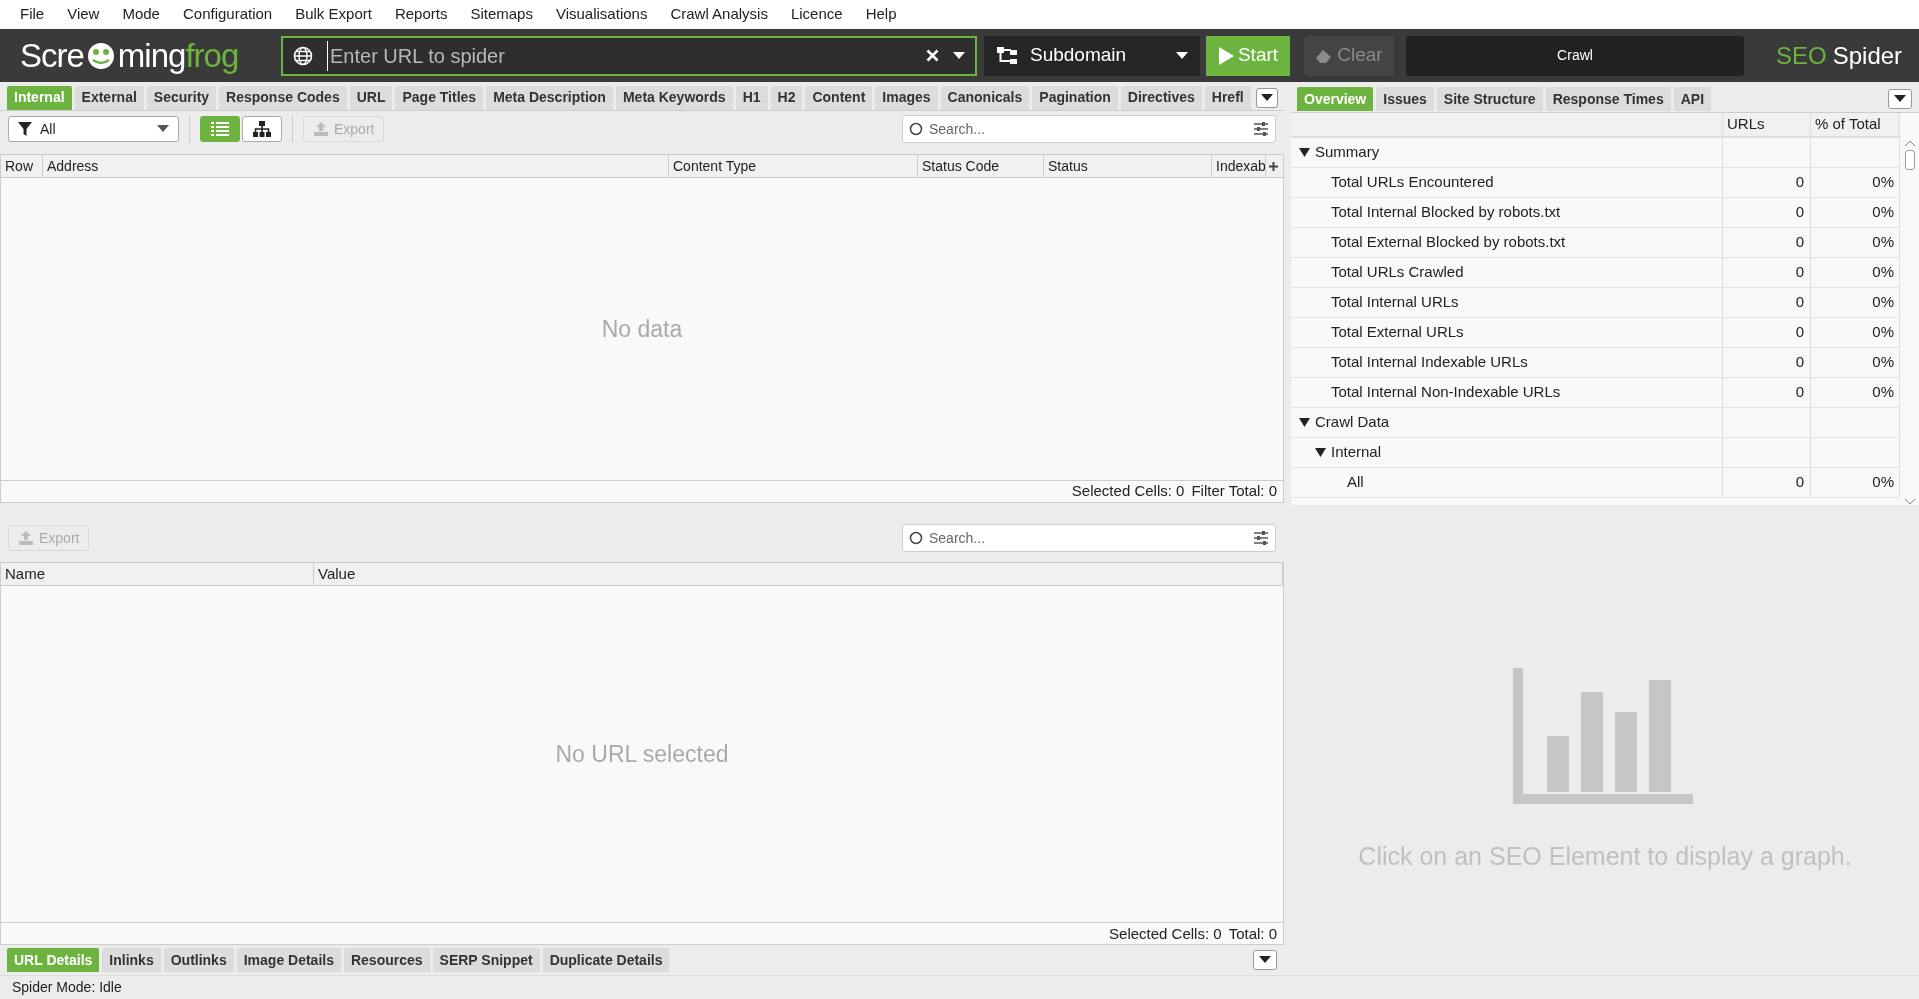 This screenshot has width=1919, height=999. I want to click on scrollbar-thumb, so click(1909, 160).